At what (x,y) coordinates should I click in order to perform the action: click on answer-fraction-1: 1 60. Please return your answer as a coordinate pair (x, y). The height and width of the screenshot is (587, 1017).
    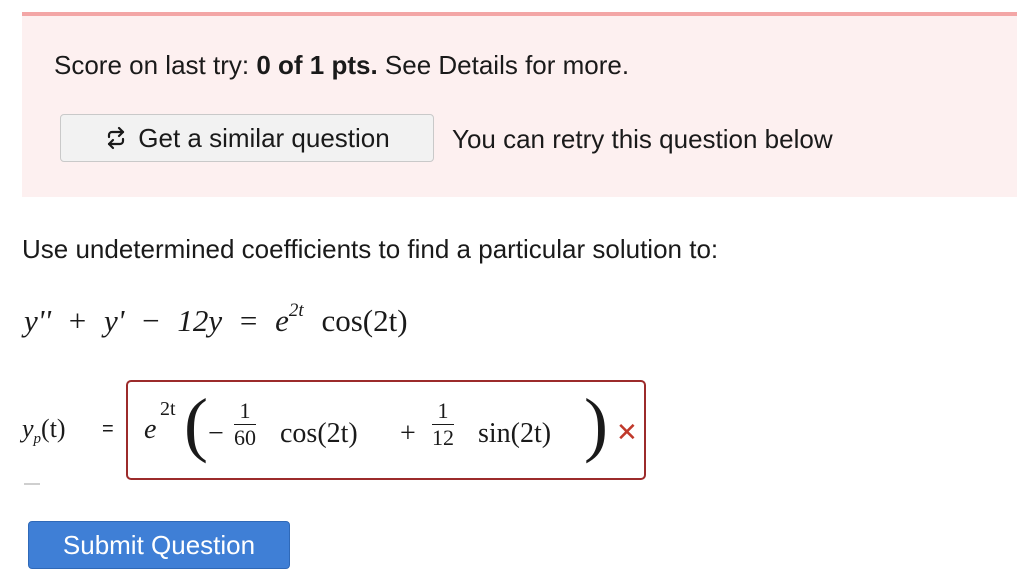
    Looking at the image, I should click on (245, 424).